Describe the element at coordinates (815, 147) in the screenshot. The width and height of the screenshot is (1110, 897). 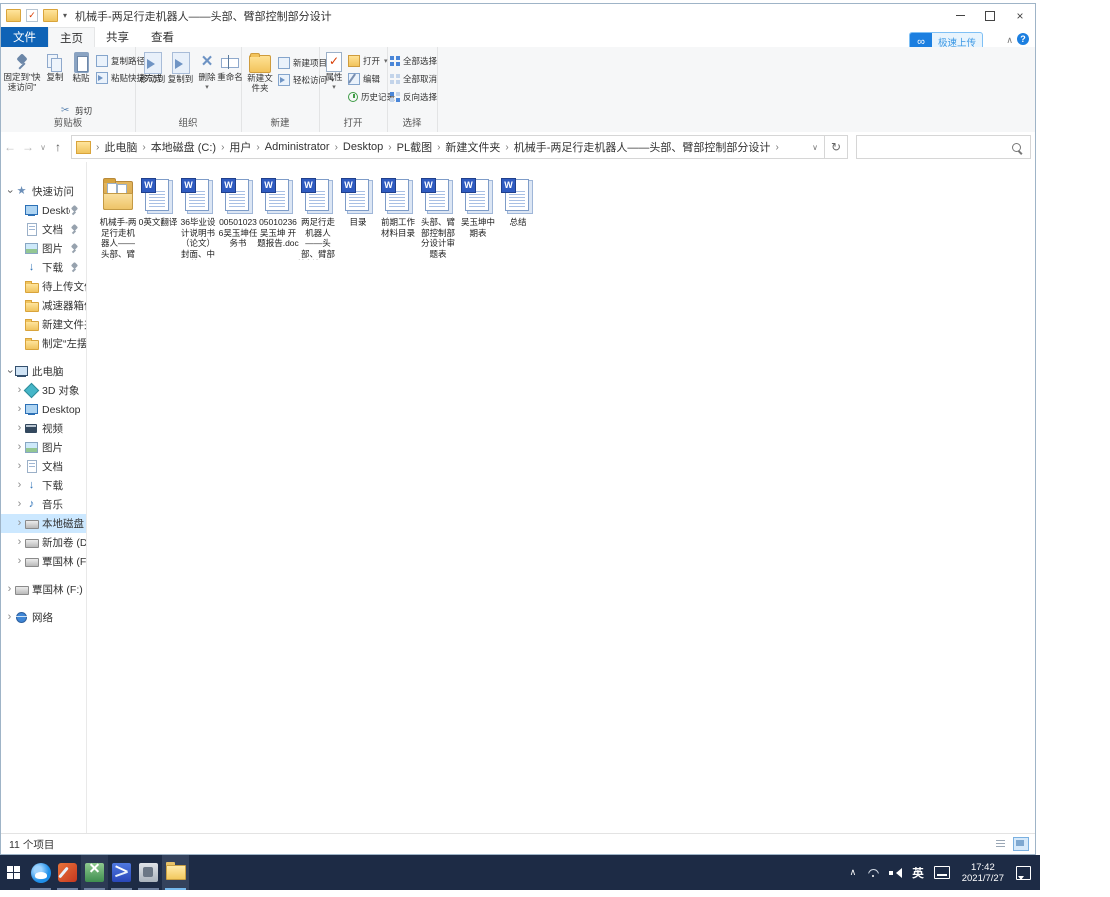
I see `address-dropdown-icon: ∨` at that location.